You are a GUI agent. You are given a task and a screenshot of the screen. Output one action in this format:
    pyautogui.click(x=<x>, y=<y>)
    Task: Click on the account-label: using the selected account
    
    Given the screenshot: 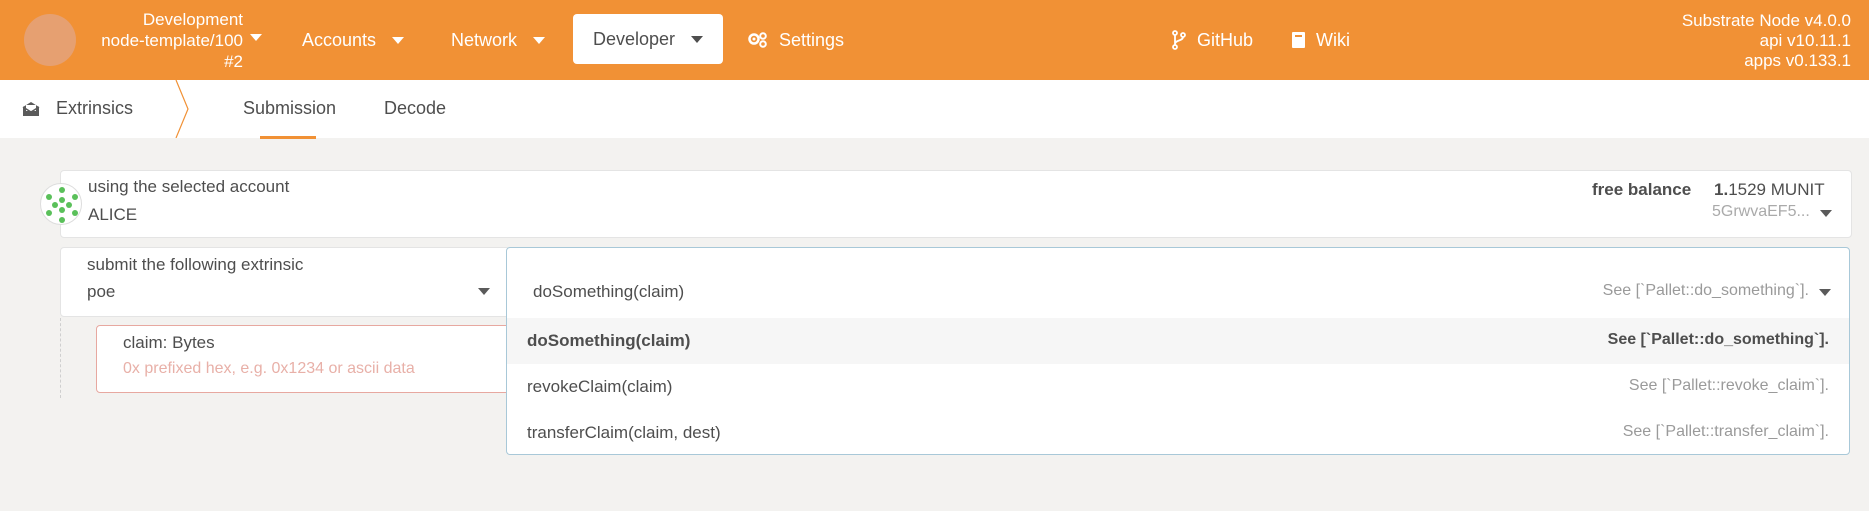 What is the action you would take?
    pyautogui.click(x=189, y=186)
    